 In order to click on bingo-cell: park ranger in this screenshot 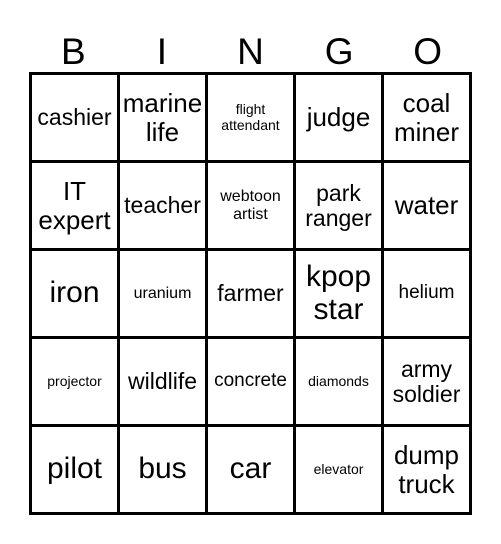, I will do `click(340, 207)`.